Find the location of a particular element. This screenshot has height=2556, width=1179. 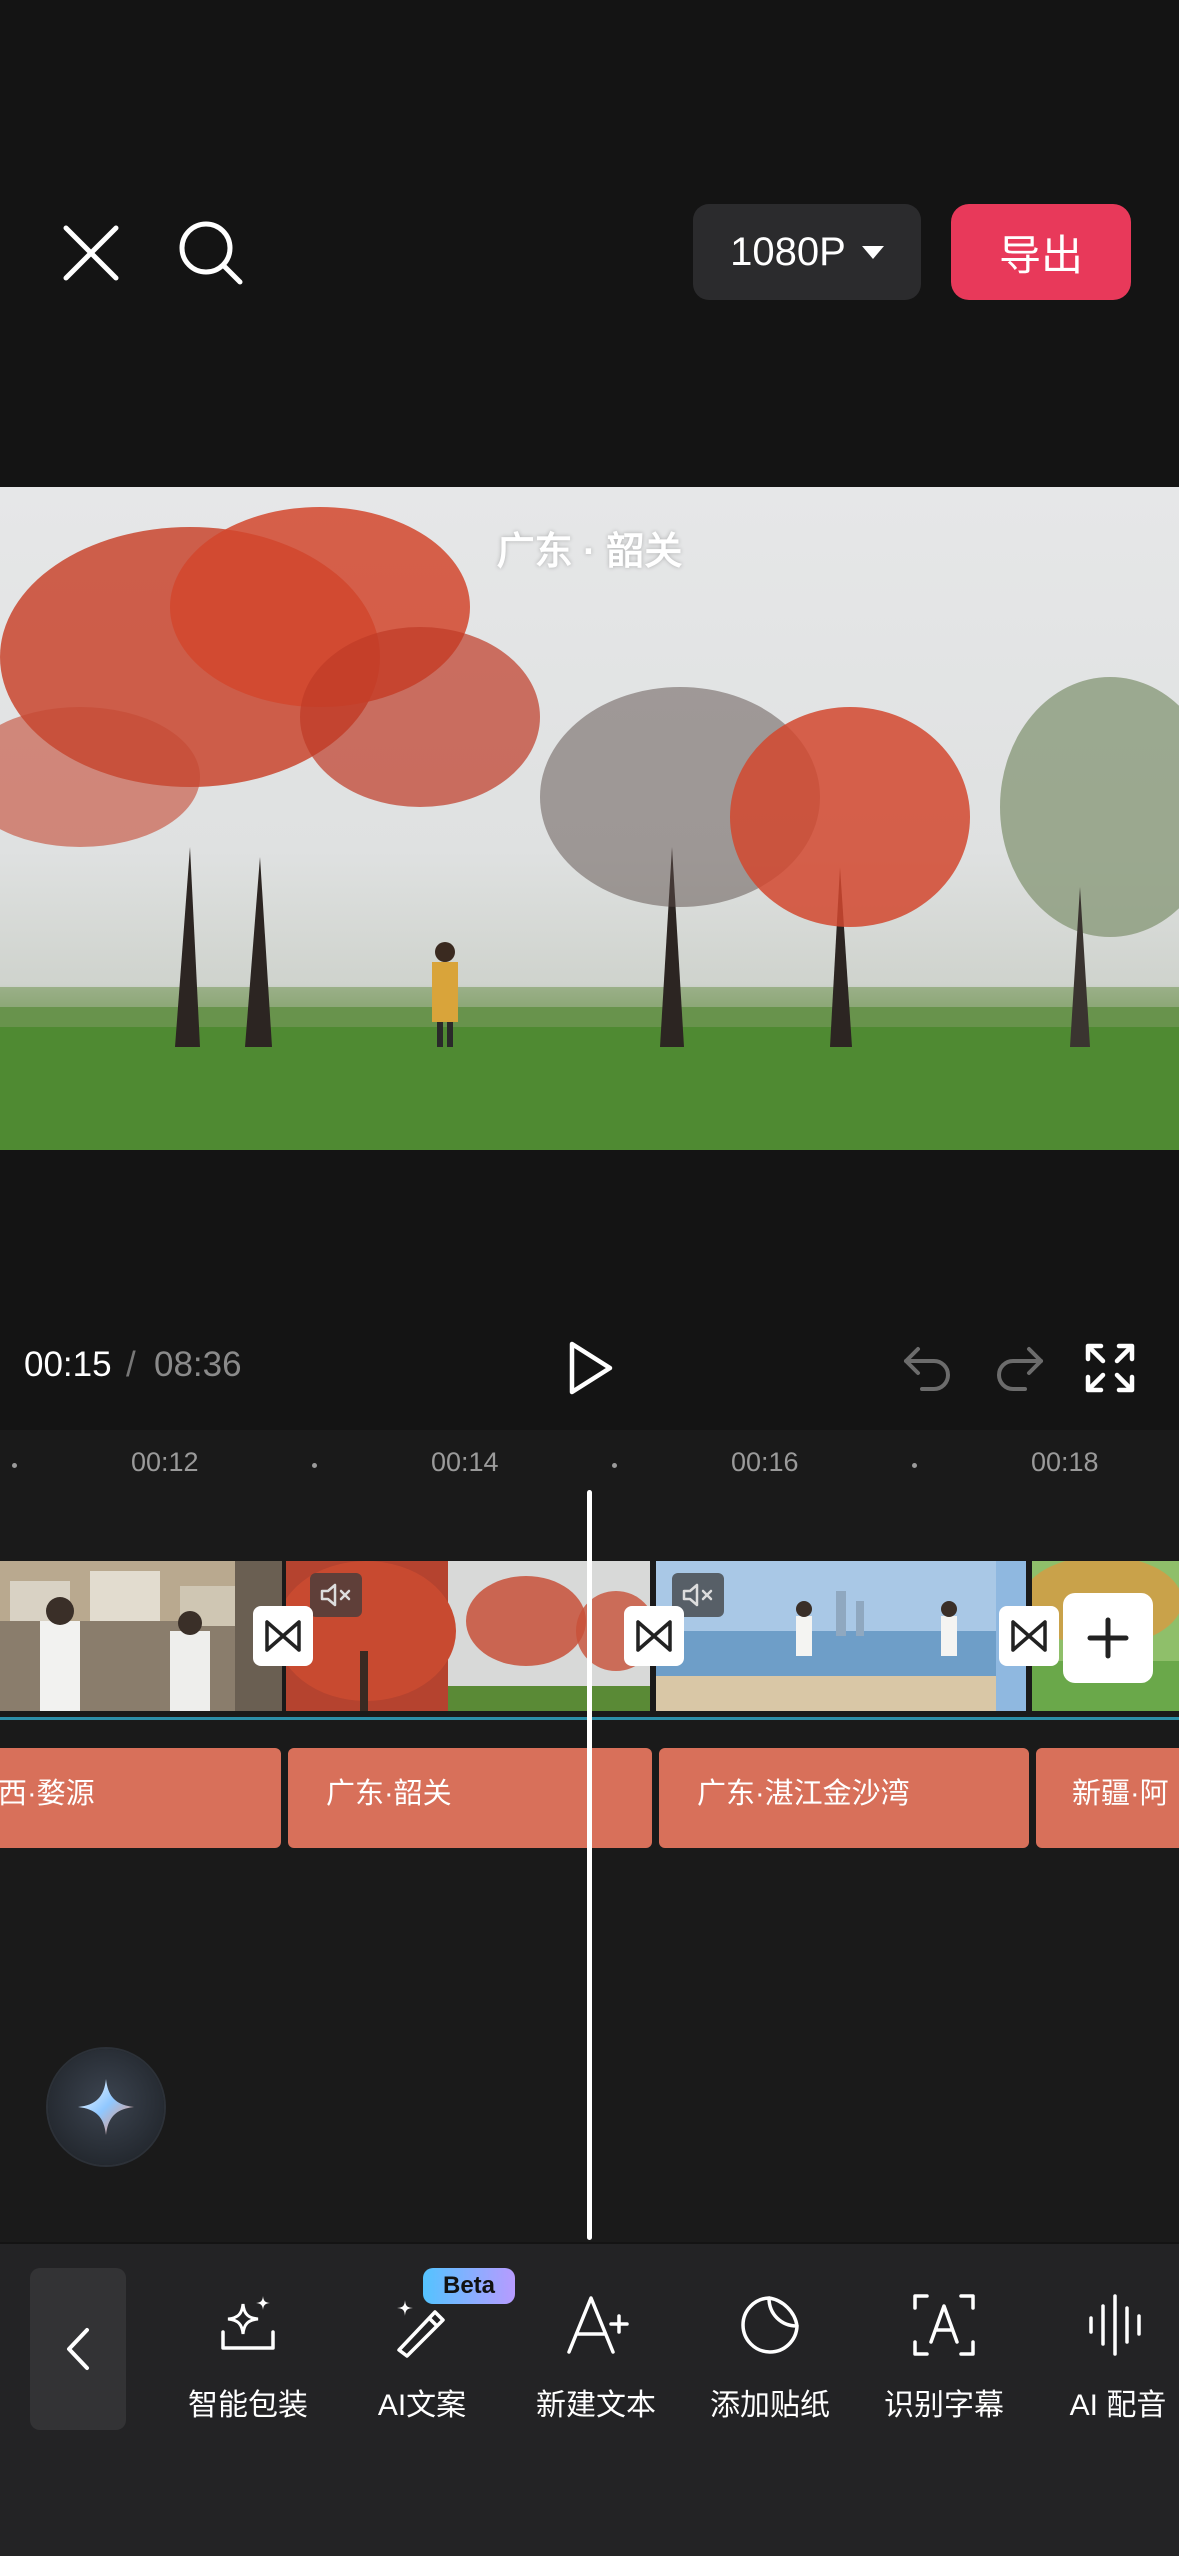

export-button: 导出 is located at coordinates (1041, 252).